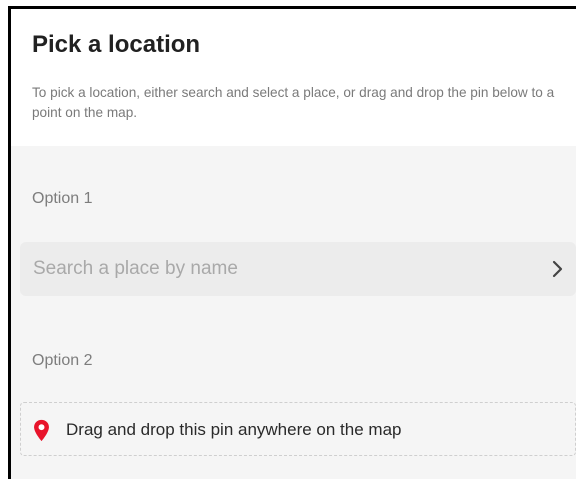  I want to click on place-search-input, so click(275, 269).